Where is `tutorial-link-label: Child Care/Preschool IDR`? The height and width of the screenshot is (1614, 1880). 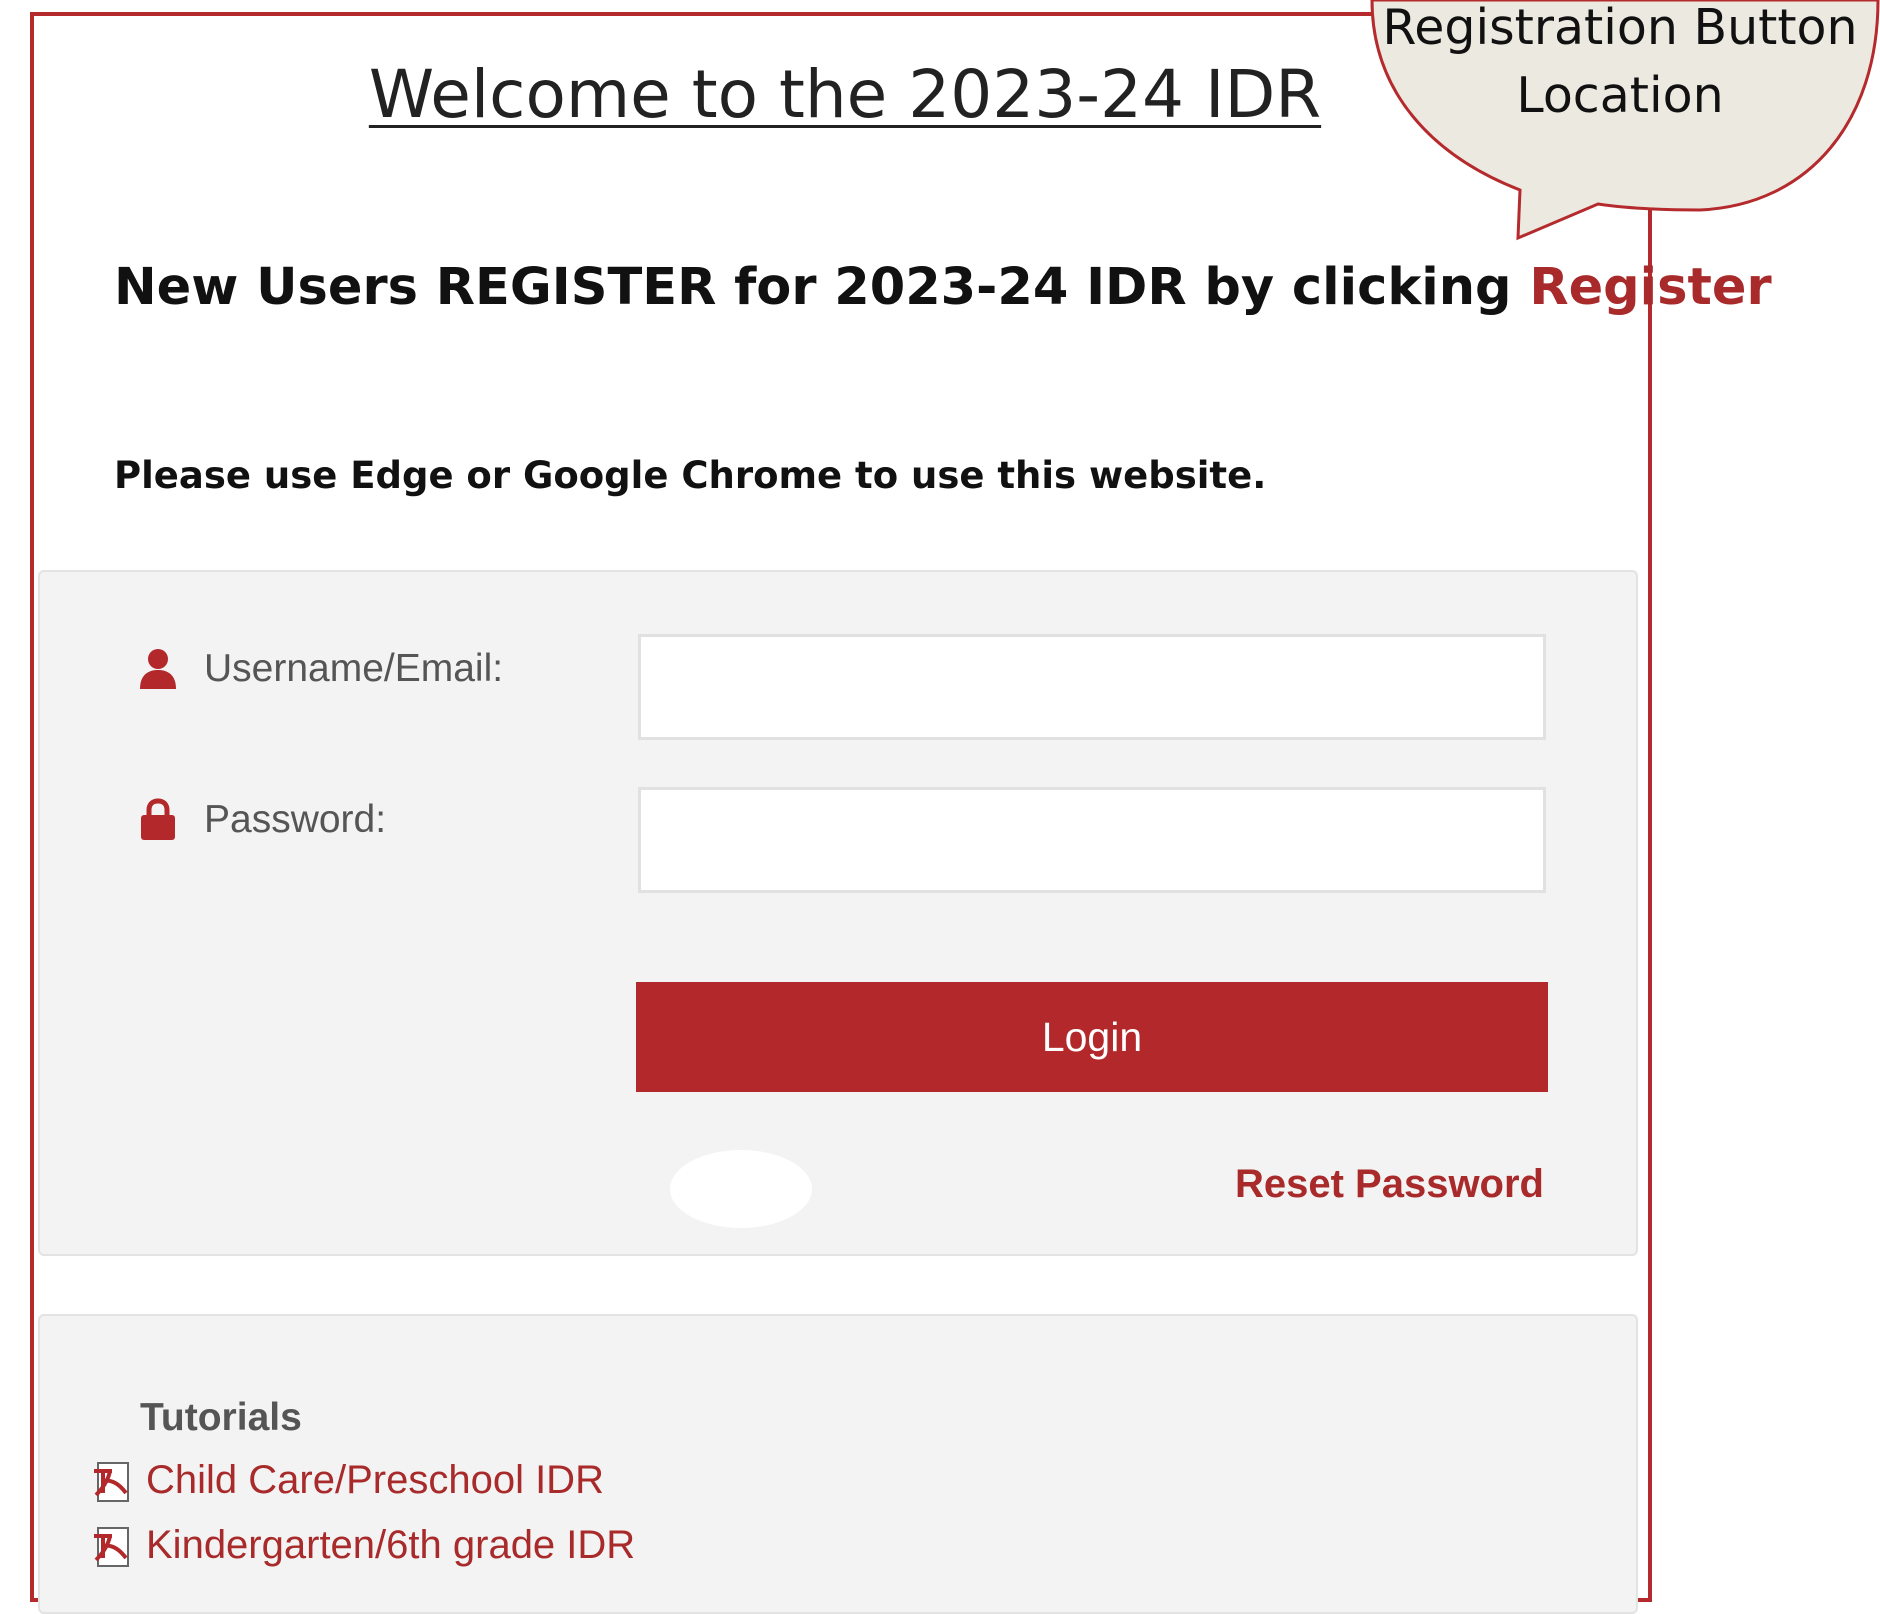
tutorial-link-label: Child Care/Preschool IDR is located at coordinates (375, 1480).